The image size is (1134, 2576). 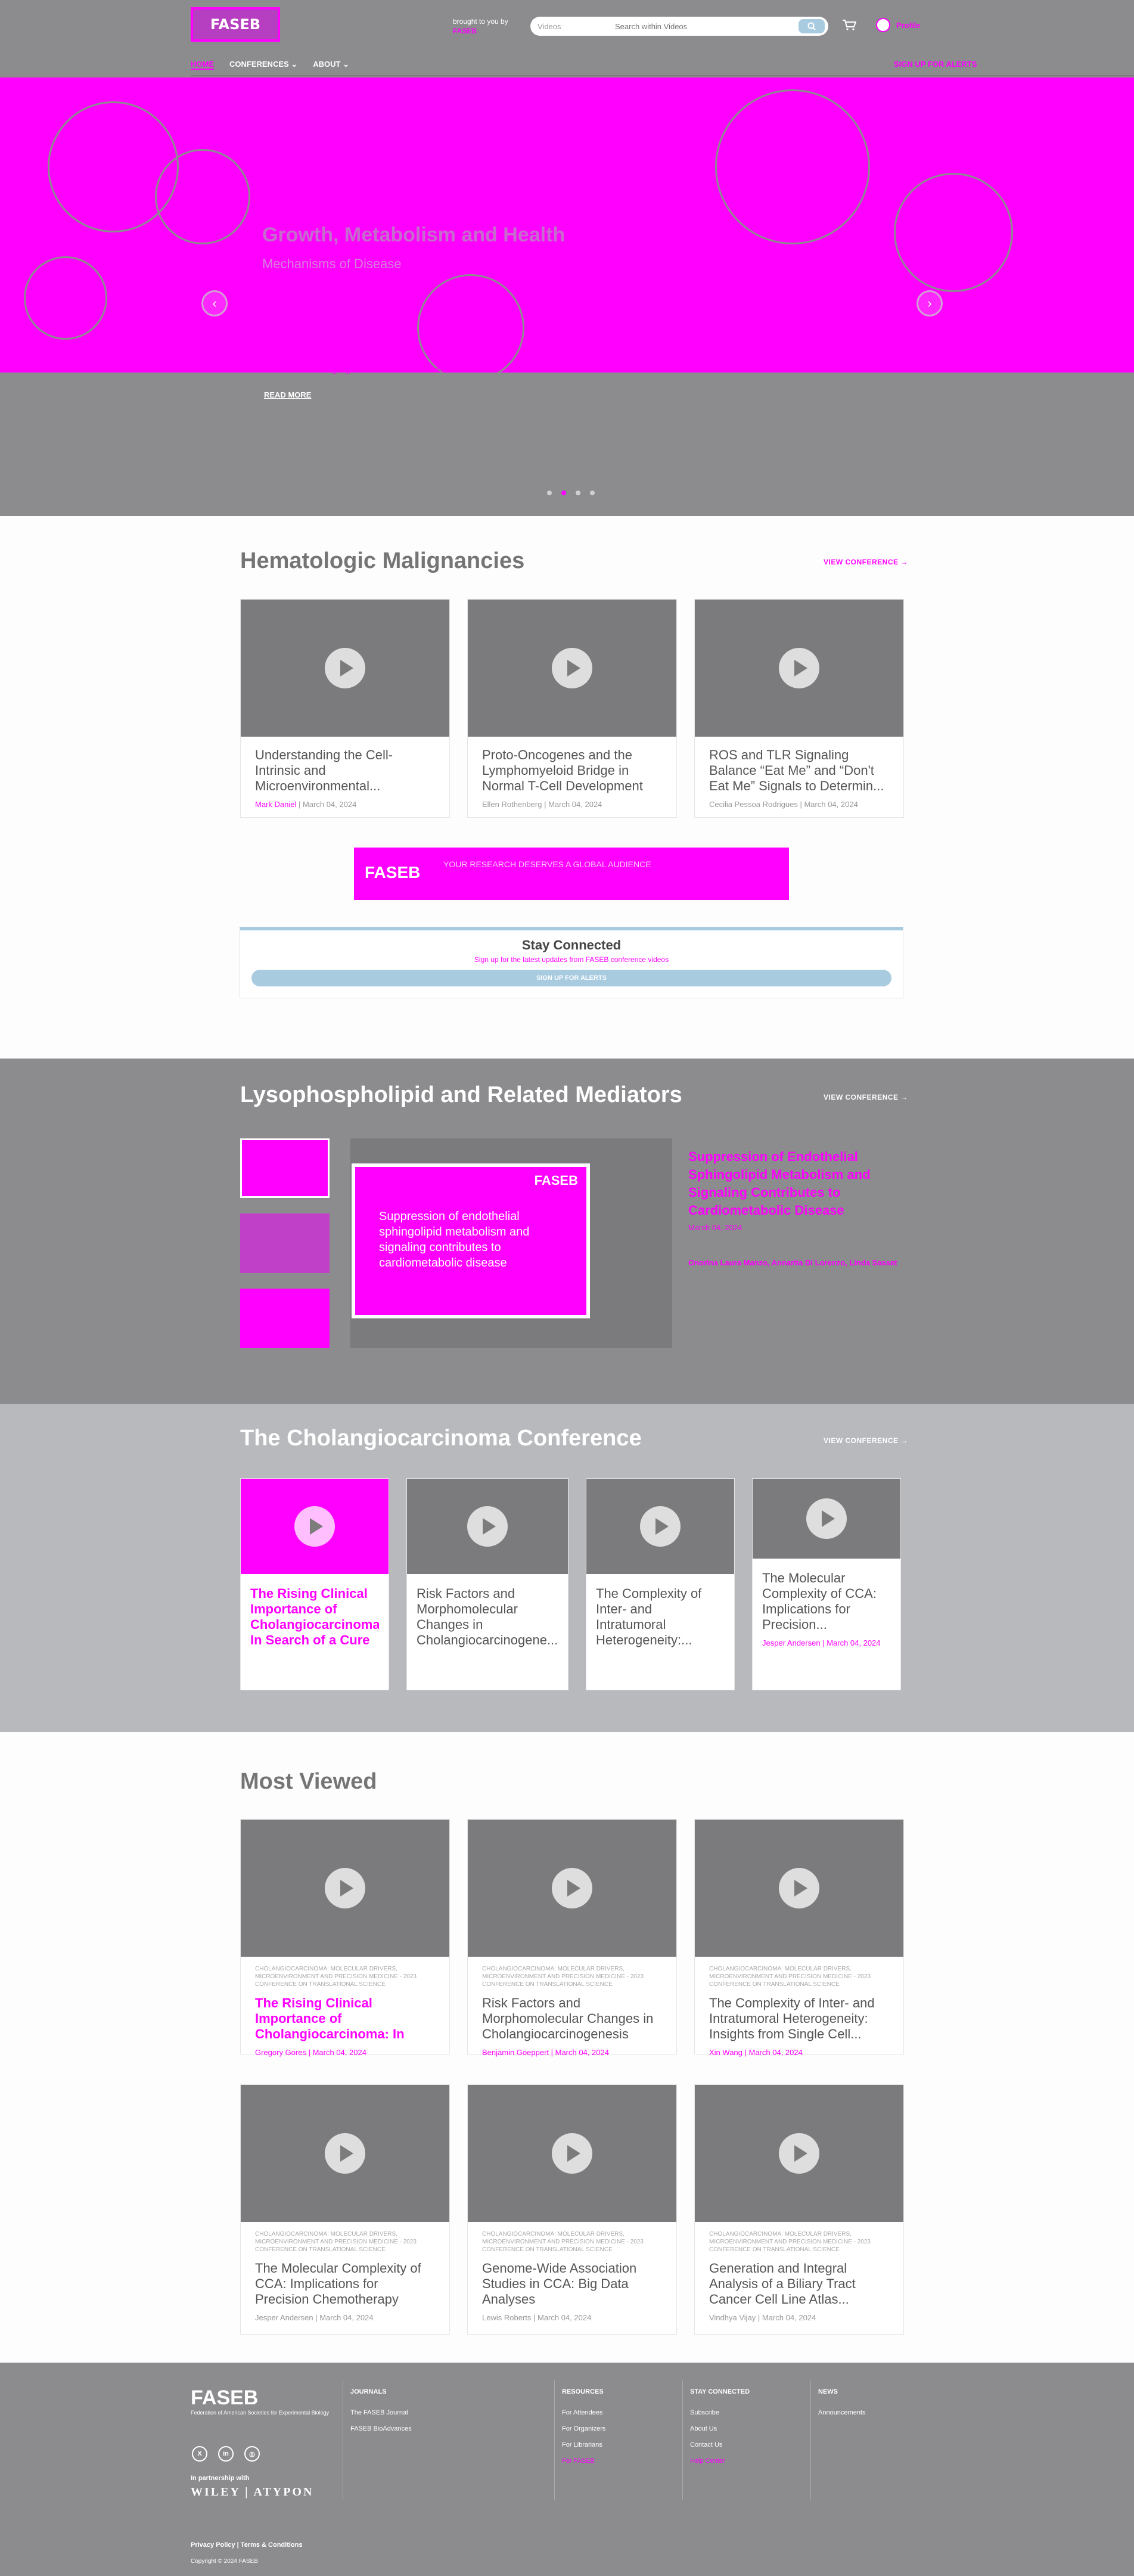 What do you see at coordinates (287, 395) in the screenshot?
I see `hero-read-more-link: READ MORE` at bounding box center [287, 395].